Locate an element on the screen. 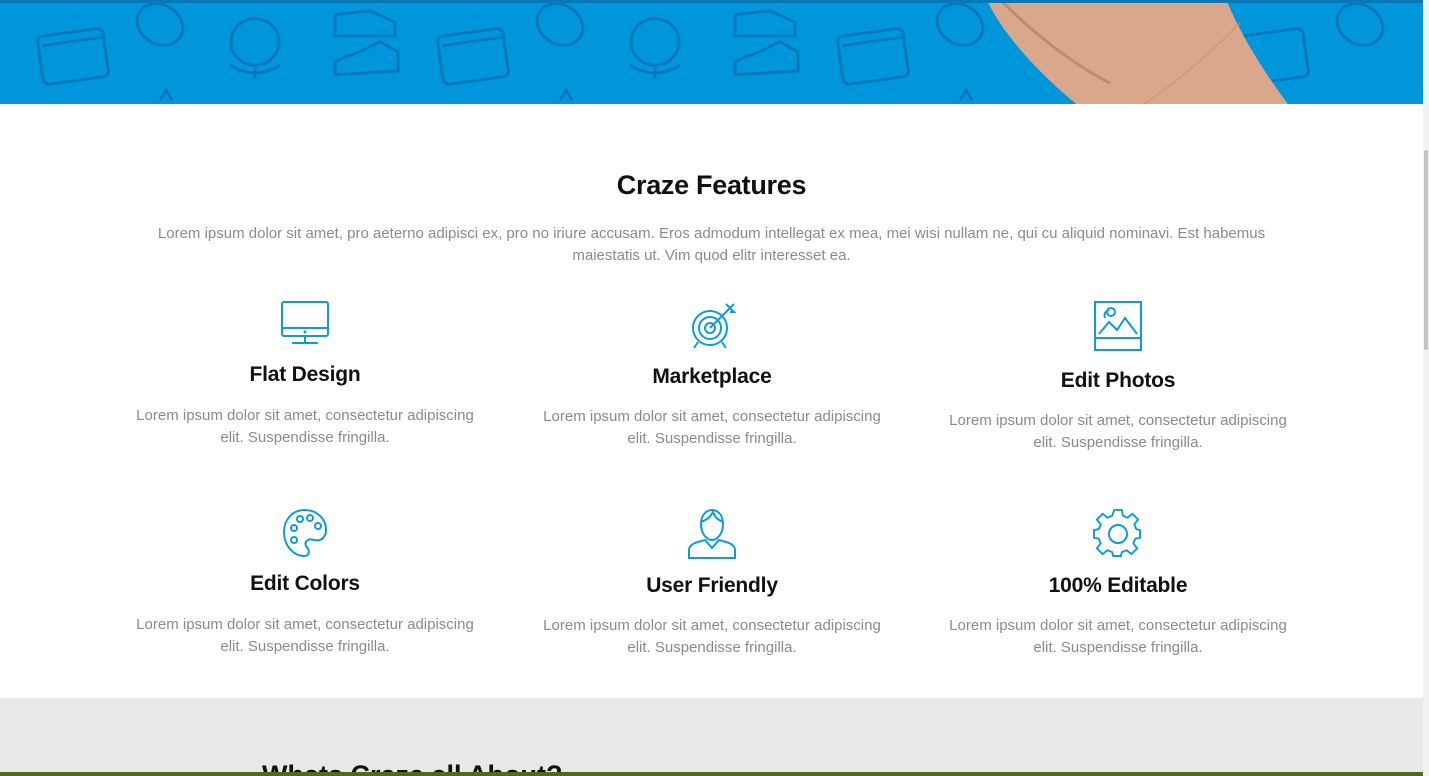 This screenshot has width=1429, height=776. about-section: Whats Craze all About? is located at coordinates (711, 737).